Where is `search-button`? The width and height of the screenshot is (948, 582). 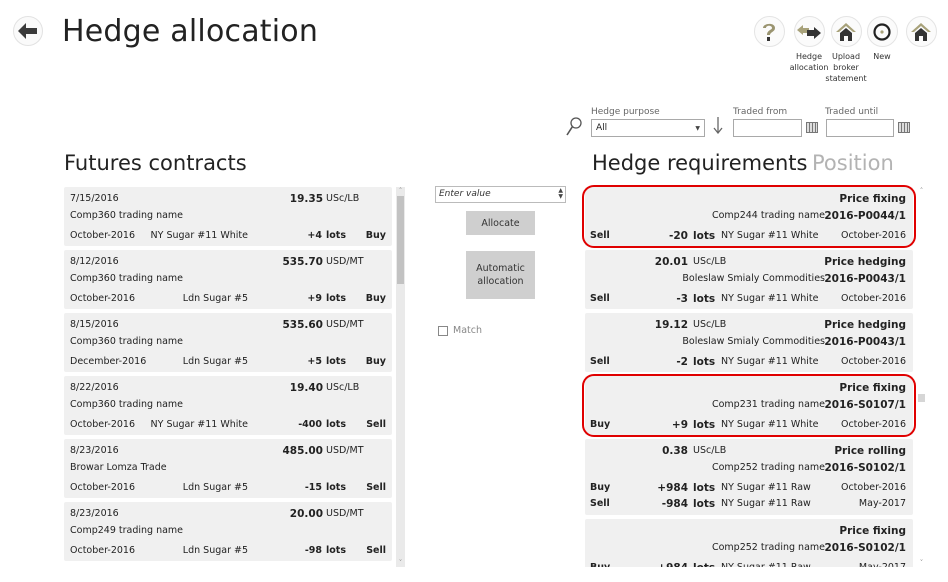
search-button is located at coordinates (574, 128).